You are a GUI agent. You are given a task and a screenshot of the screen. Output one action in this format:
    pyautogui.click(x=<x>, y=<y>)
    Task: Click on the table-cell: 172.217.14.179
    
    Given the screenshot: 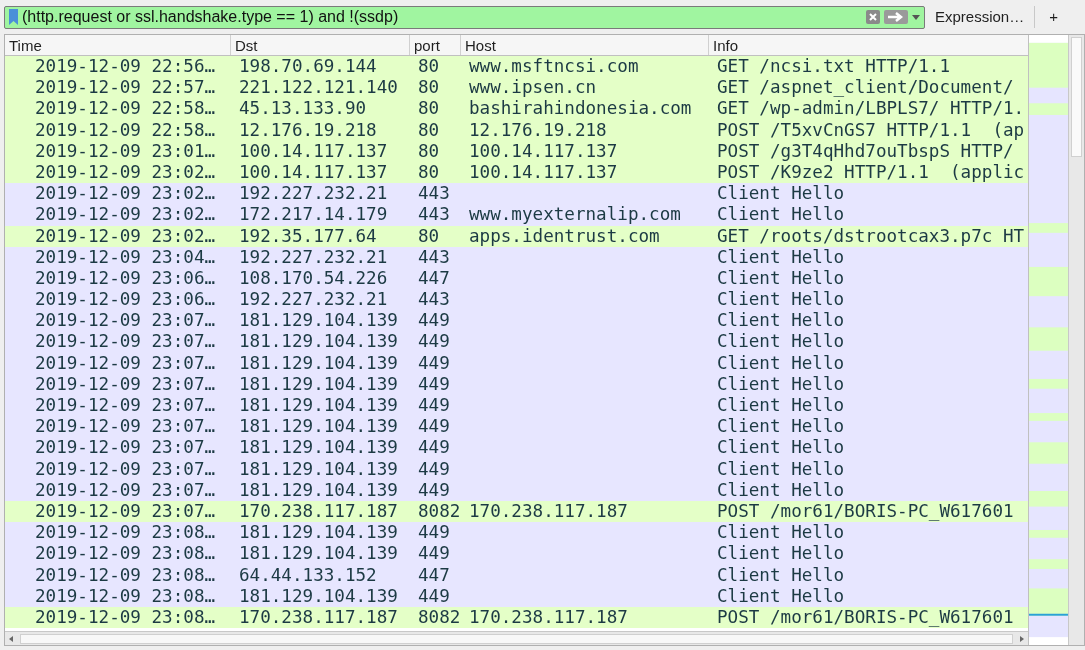 What is the action you would take?
    pyautogui.click(x=313, y=214)
    